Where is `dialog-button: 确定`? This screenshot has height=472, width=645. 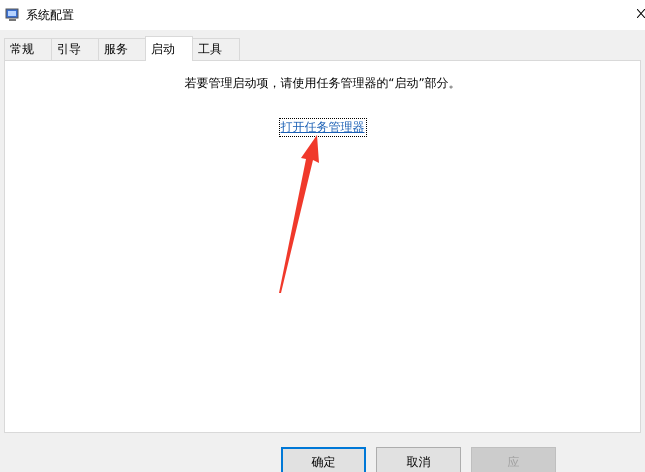
dialog-button: 确定 is located at coordinates (323, 459).